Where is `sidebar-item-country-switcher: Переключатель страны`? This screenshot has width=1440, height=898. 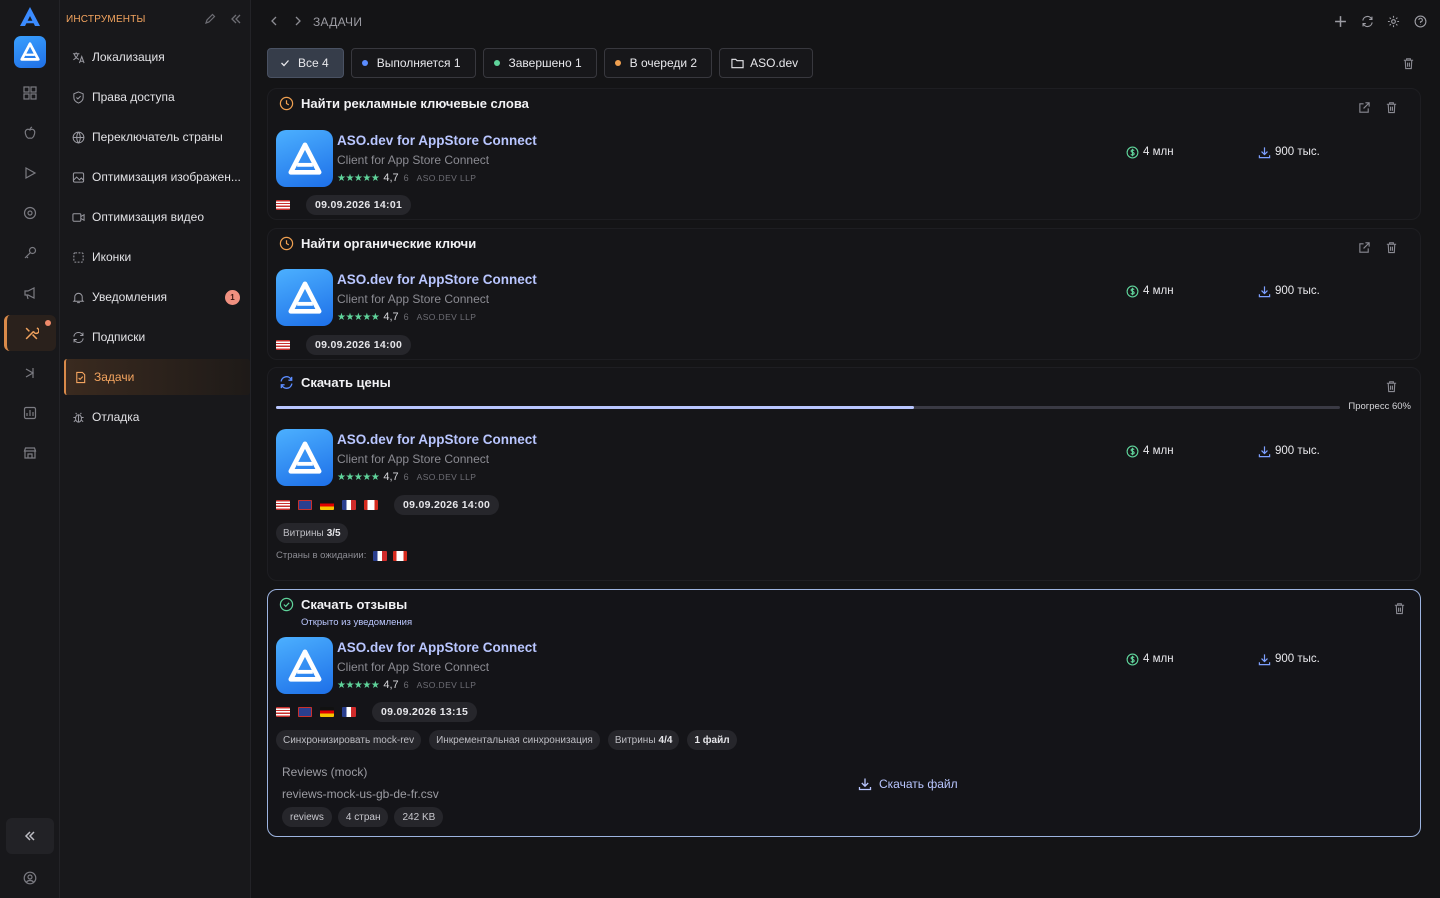
sidebar-item-country-switcher: Переключатель страны is located at coordinates (157, 137).